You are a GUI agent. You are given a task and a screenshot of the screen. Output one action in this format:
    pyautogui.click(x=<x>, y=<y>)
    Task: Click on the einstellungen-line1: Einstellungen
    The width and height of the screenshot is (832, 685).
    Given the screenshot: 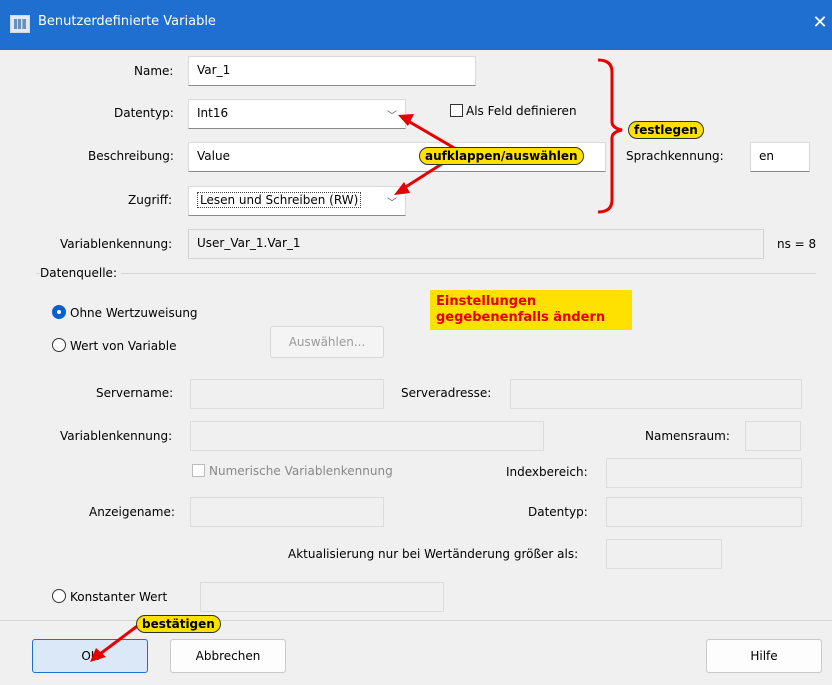 What is the action you would take?
    pyautogui.click(x=486, y=301)
    